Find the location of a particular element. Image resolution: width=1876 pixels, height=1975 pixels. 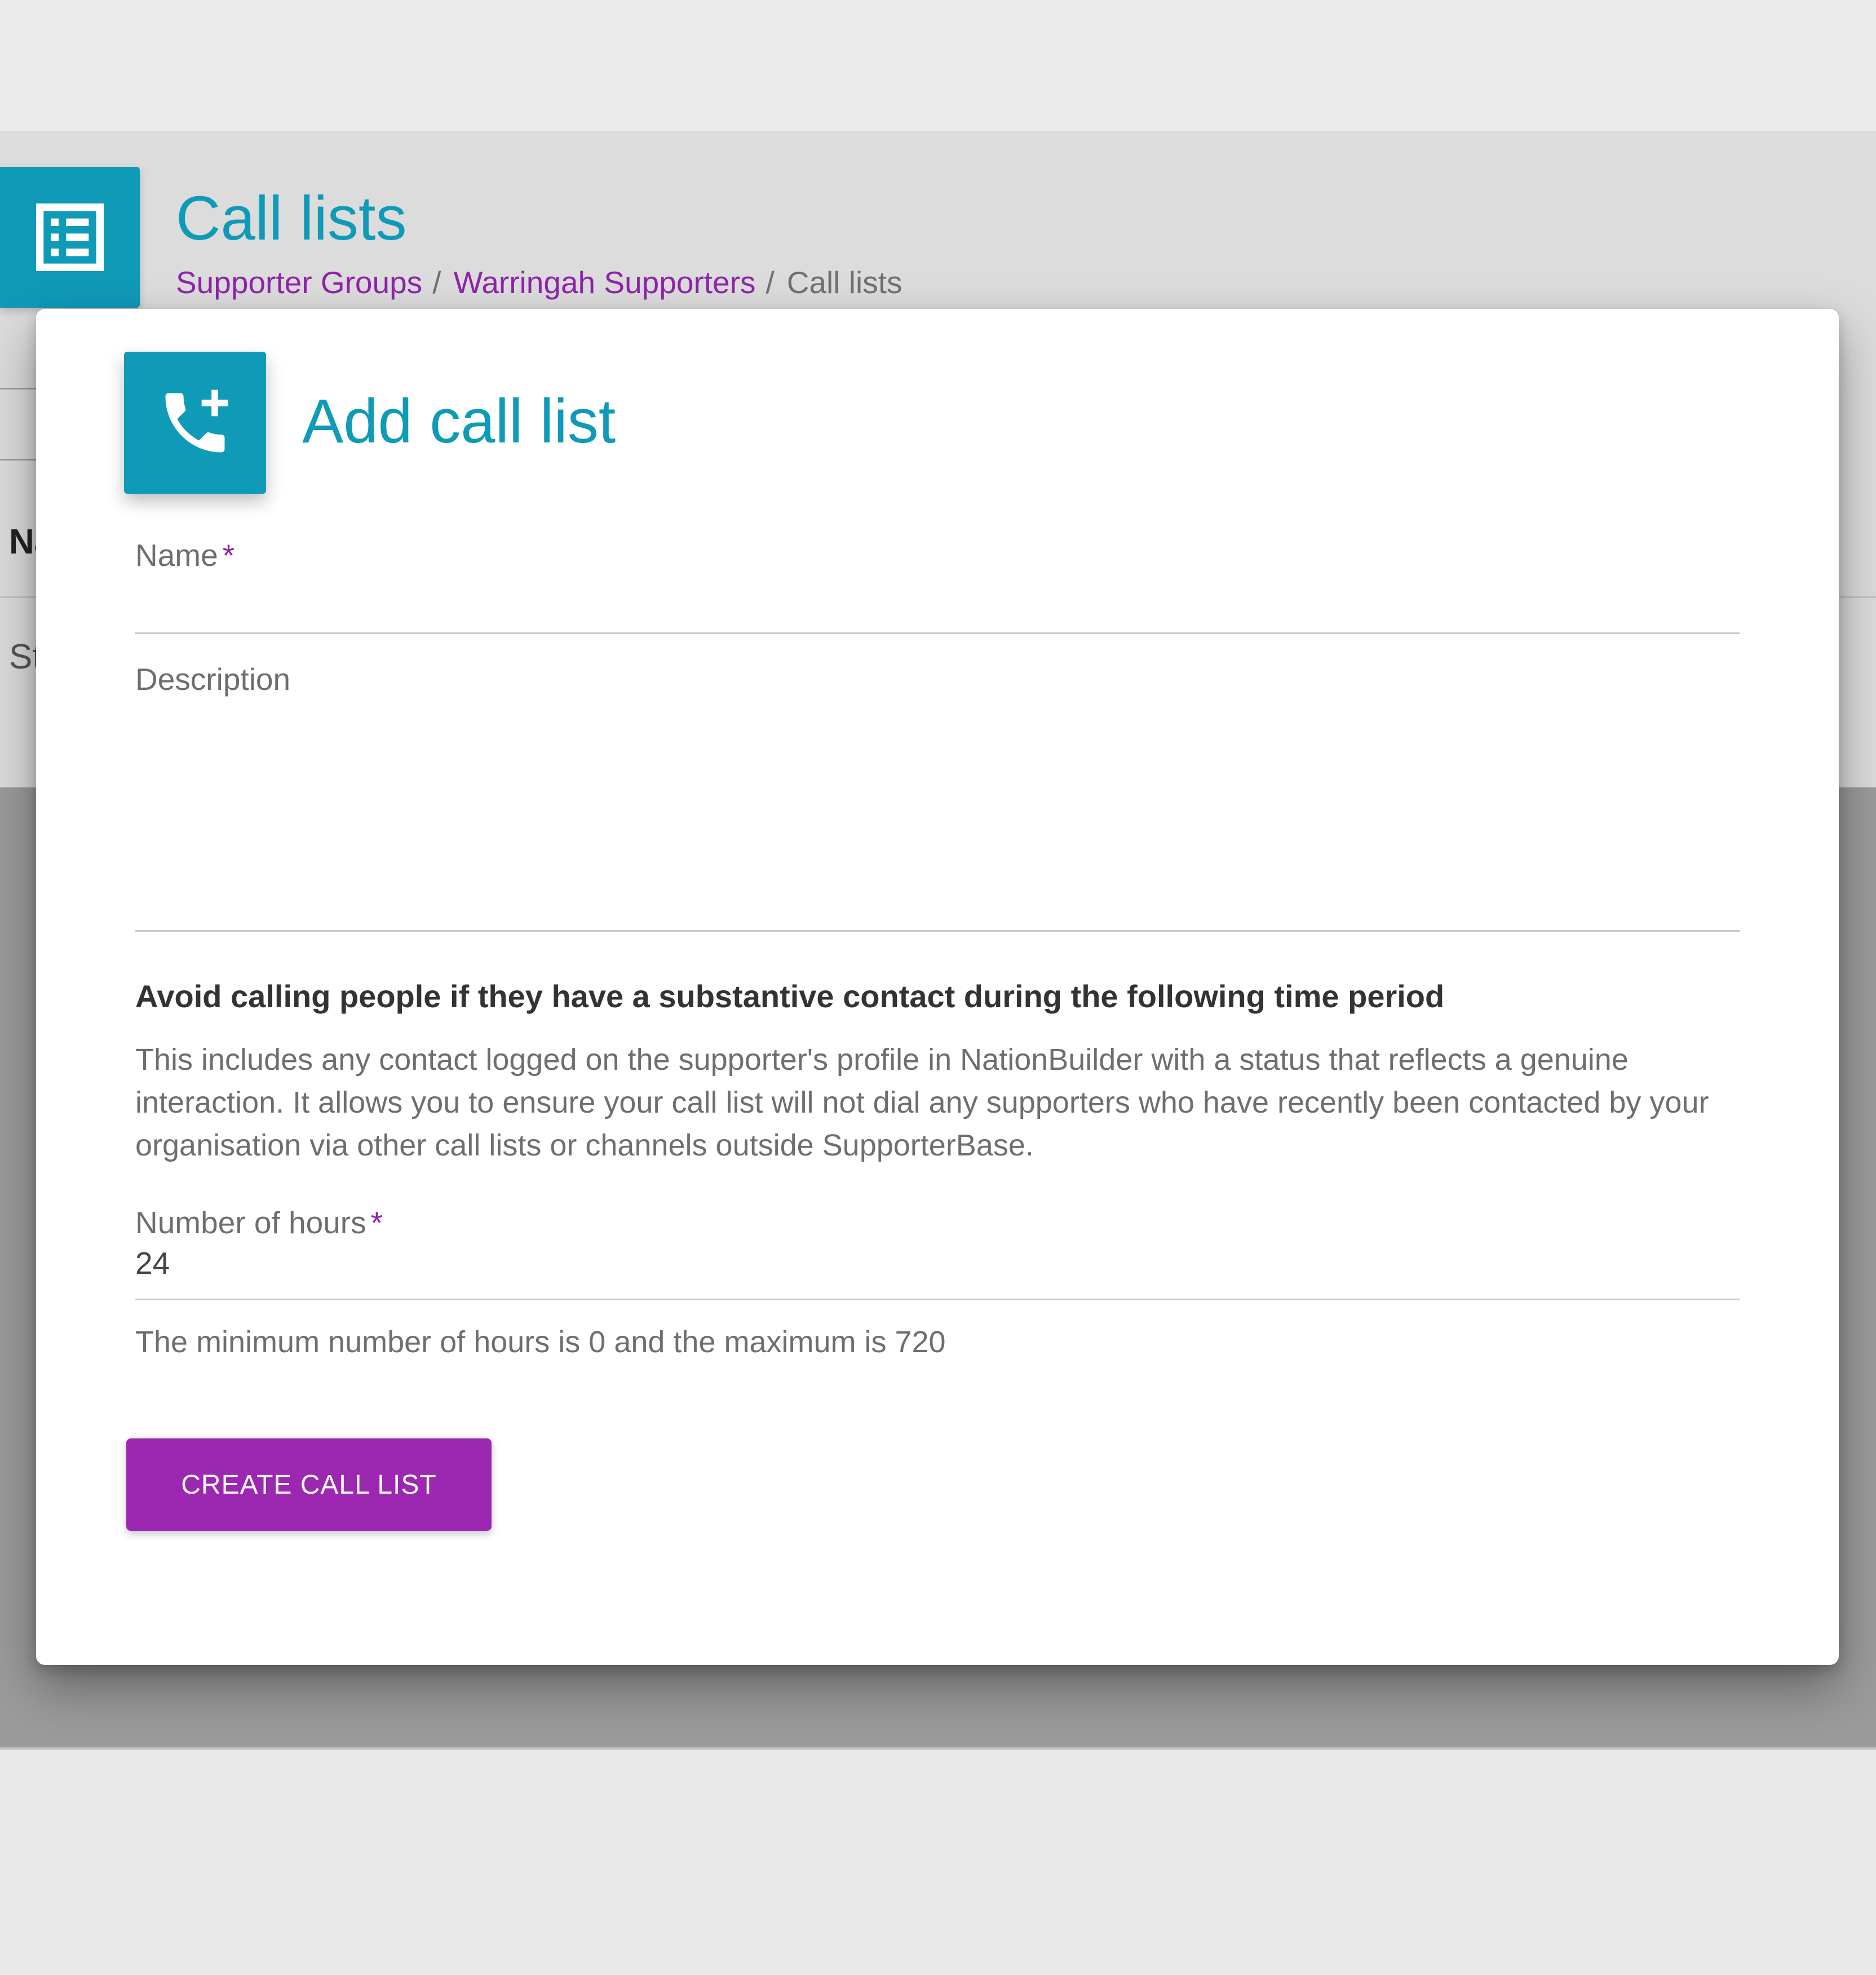

add-call-icon is located at coordinates (195, 423).